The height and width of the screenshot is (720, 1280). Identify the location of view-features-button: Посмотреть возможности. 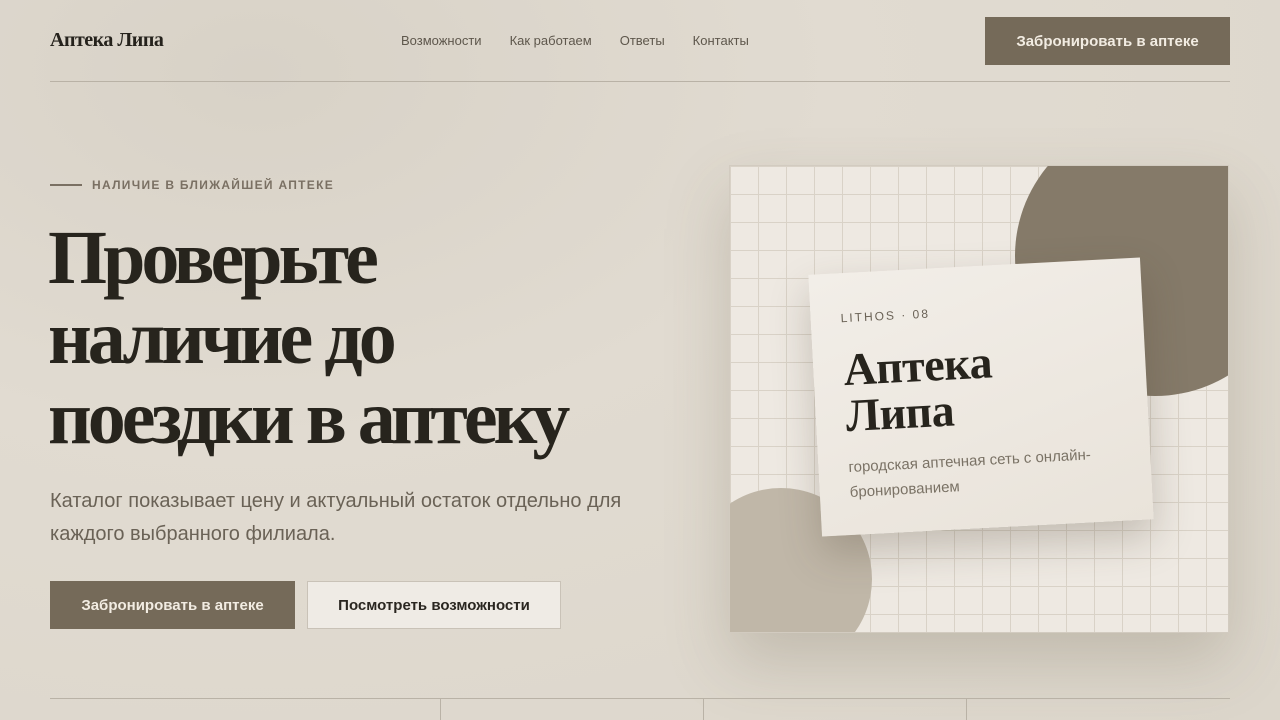
(434, 605).